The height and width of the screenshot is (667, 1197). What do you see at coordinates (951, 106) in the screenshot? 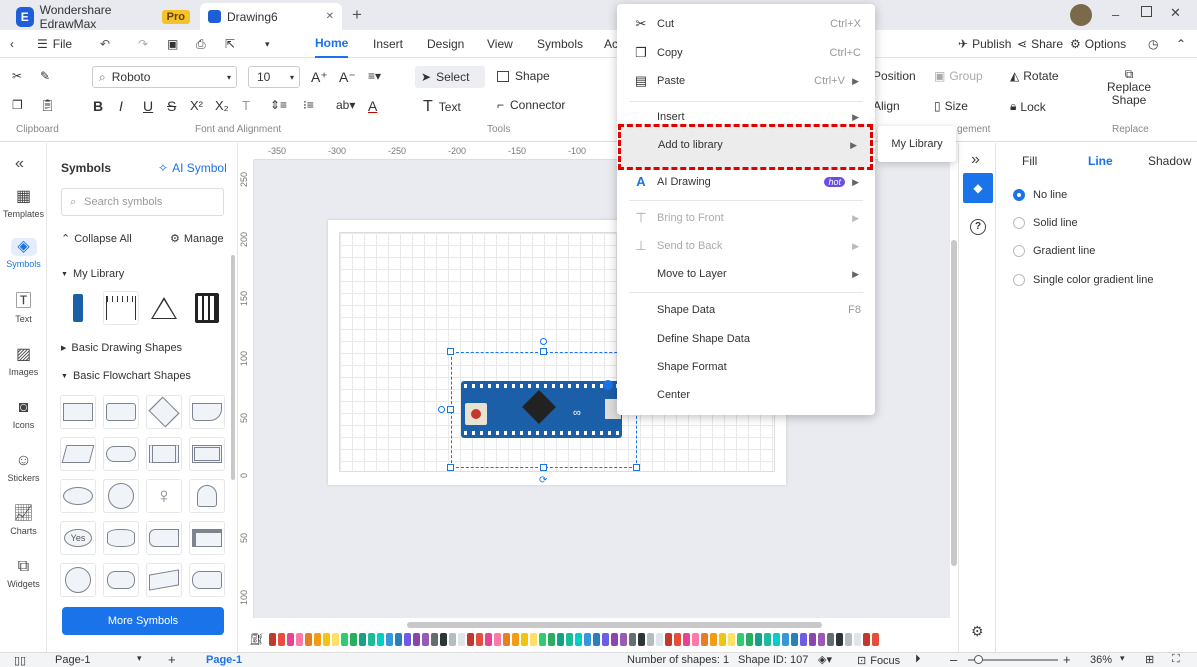
I see `size-button: ▯ Size` at bounding box center [951, 106].